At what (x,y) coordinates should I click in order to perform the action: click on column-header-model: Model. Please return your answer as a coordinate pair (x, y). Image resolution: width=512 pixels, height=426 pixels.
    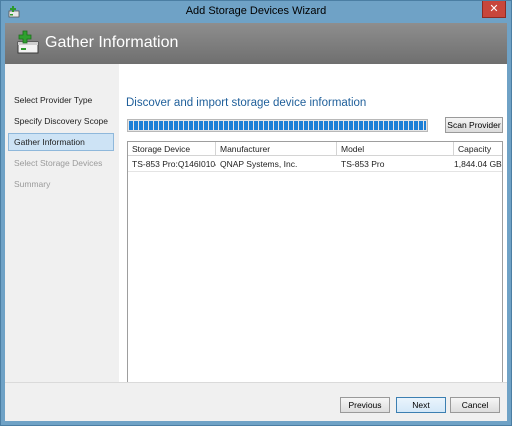
    Looking at the image, I should click on (395, 149).